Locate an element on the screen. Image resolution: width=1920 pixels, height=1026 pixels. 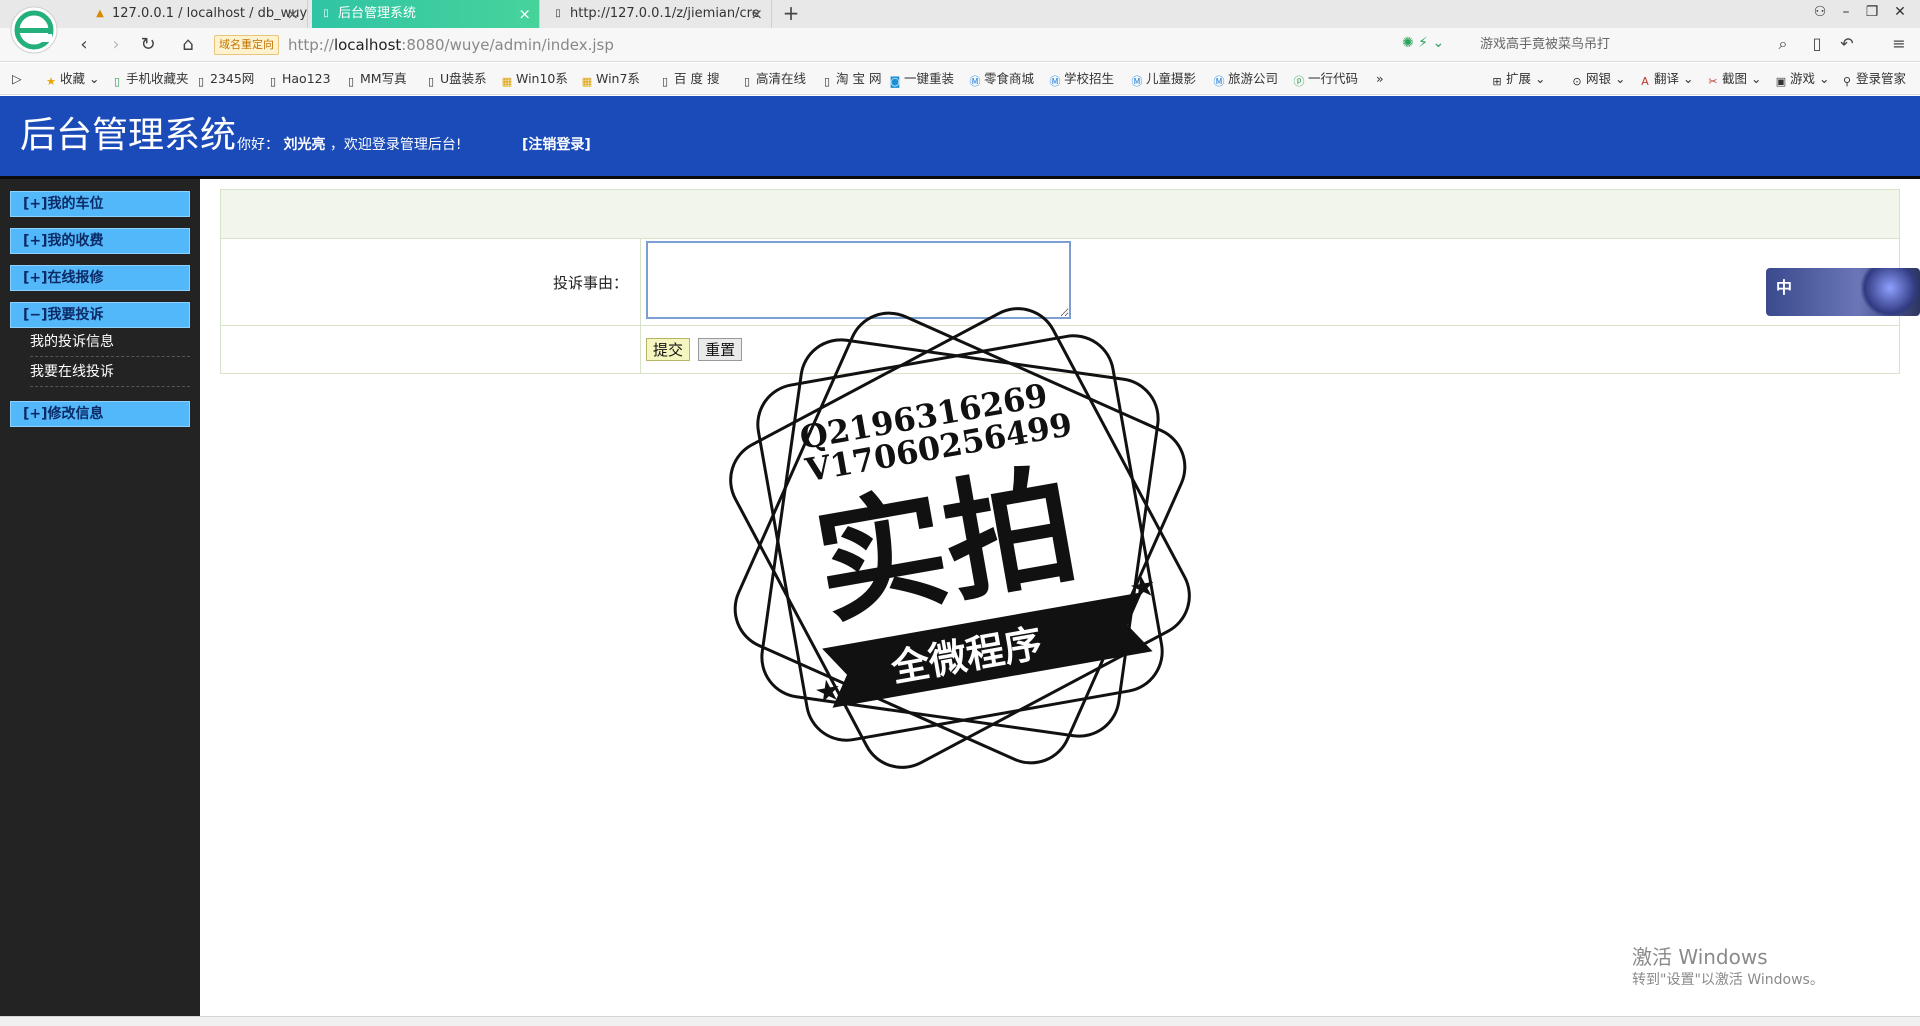
bookmark-item: ▯ MM写真 is located at coordinates (375, 79).